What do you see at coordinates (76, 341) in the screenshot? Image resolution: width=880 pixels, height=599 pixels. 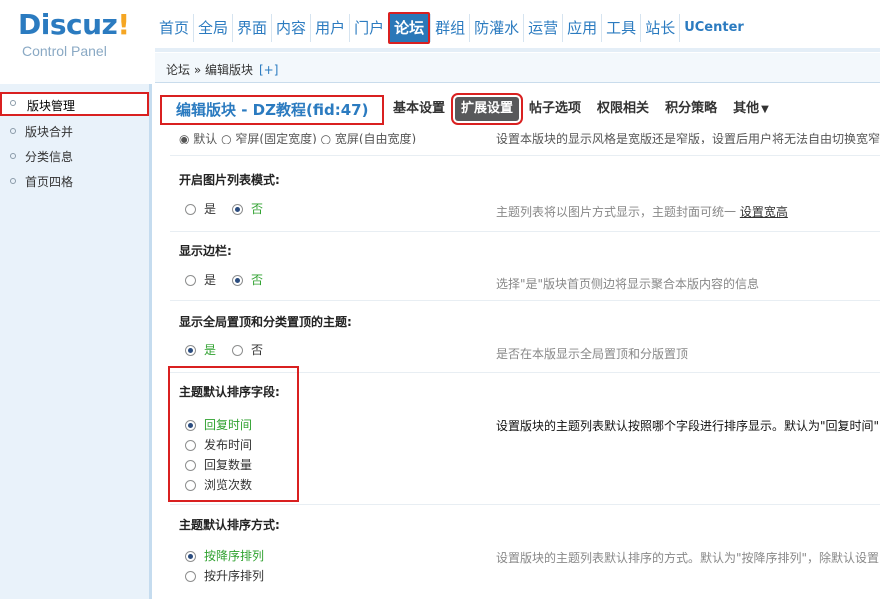 I see `sidebar: 版块管理 版块合并 分类信息 首页四格` at bounding box center [76, 341].